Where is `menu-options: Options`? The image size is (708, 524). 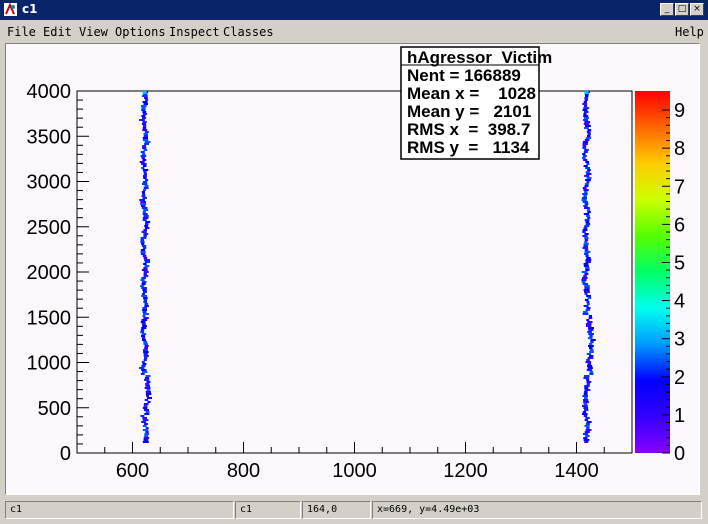 menu-options: Options is located at coordinates (140, 32).